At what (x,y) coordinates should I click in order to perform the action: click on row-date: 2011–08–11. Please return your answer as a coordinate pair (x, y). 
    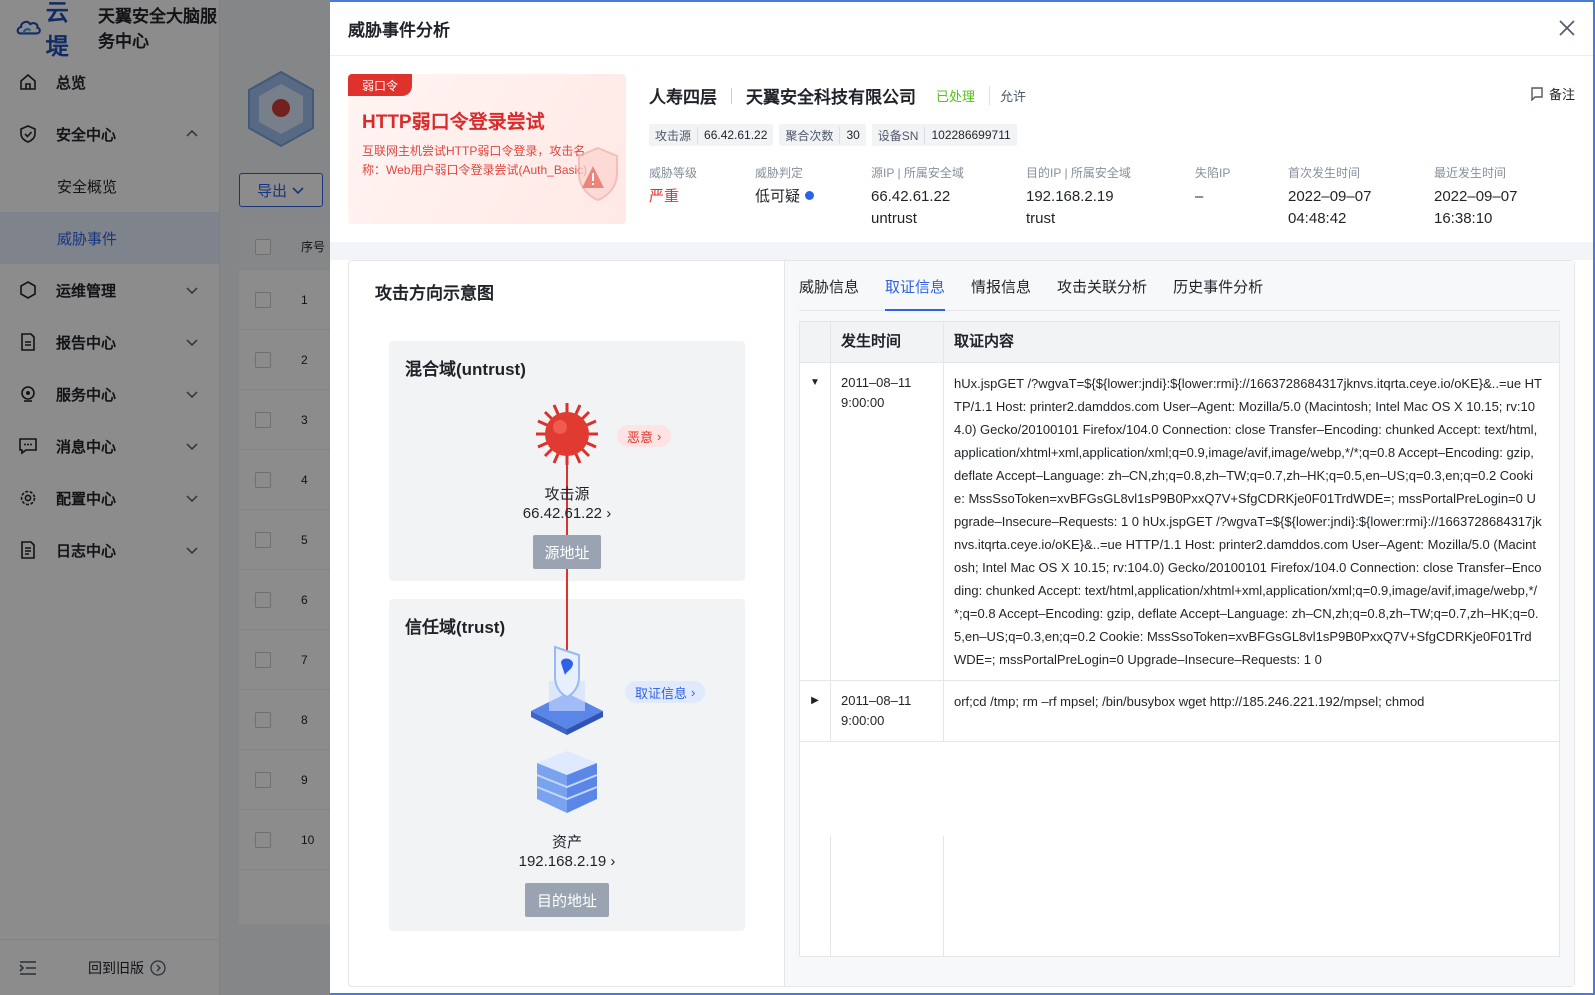
    Looking at the image, I should click on (876, 382).